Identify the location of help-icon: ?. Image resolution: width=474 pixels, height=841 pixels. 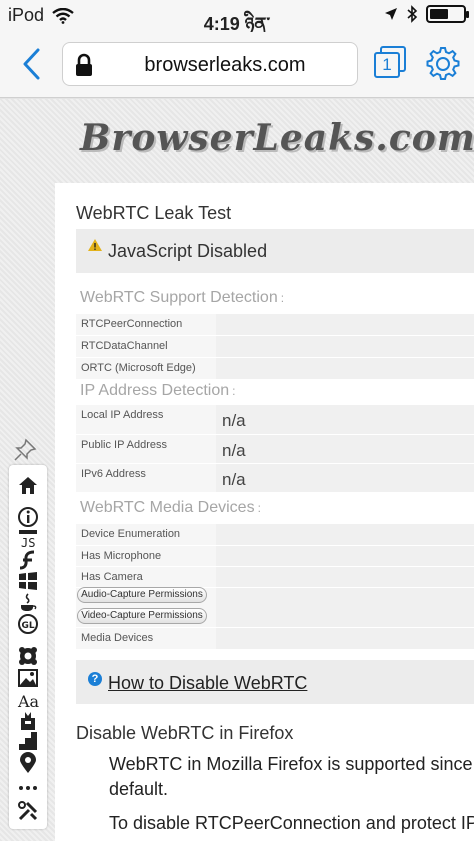
(95, 679).